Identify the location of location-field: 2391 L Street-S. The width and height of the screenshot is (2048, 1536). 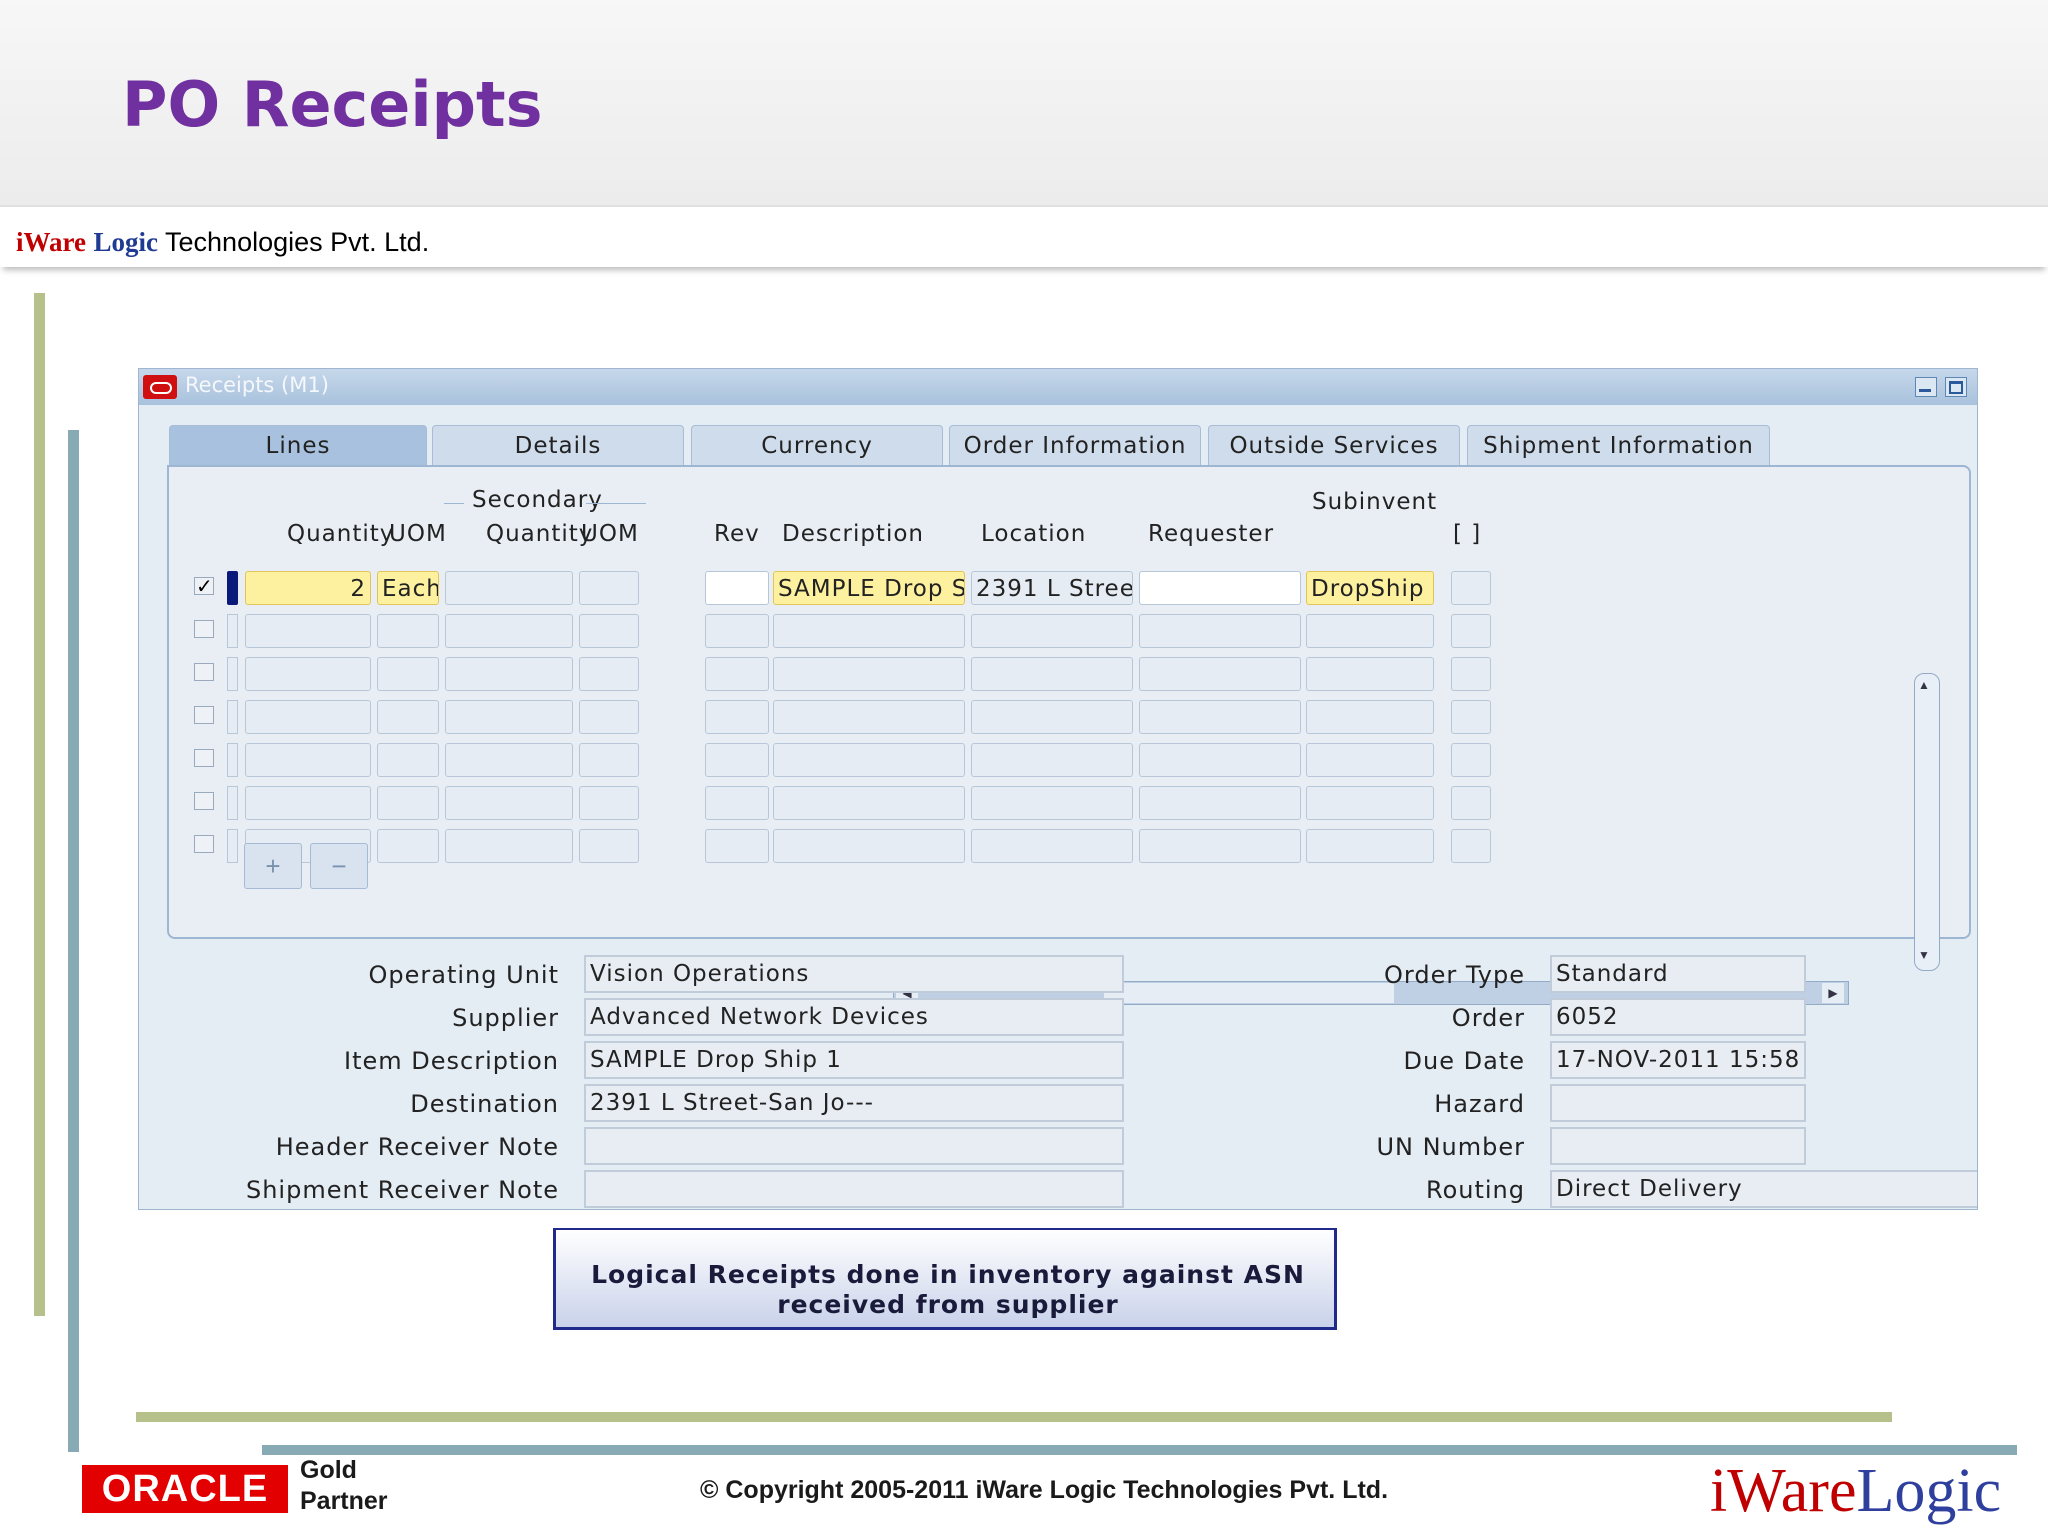
(1052, 588).